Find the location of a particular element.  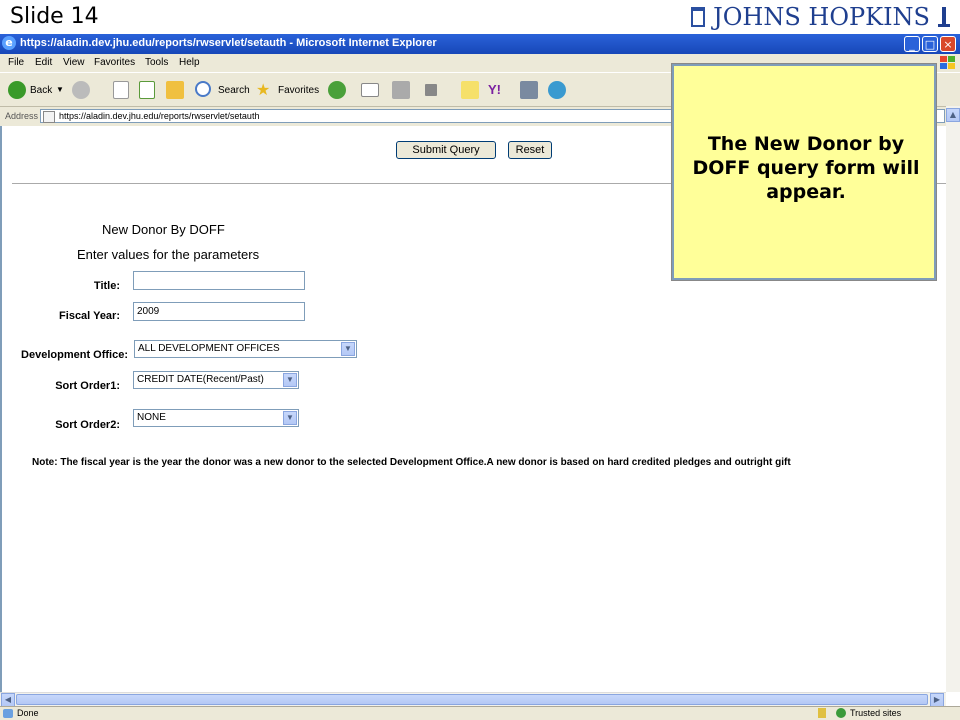

messenger-icon is located at coordinates (470, 90).